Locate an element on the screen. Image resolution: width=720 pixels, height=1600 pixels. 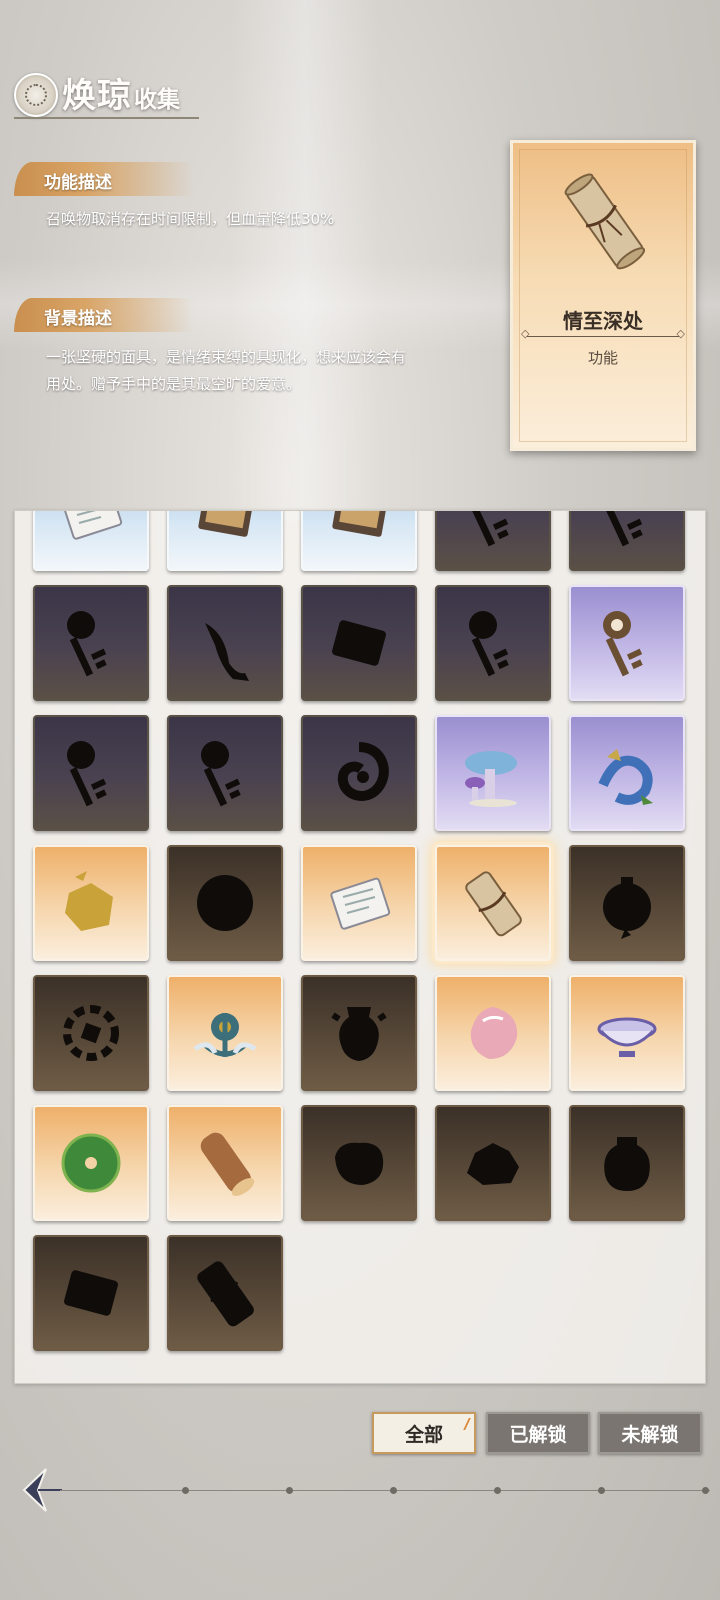
gear-icon is located at coordinates (91, 1033).